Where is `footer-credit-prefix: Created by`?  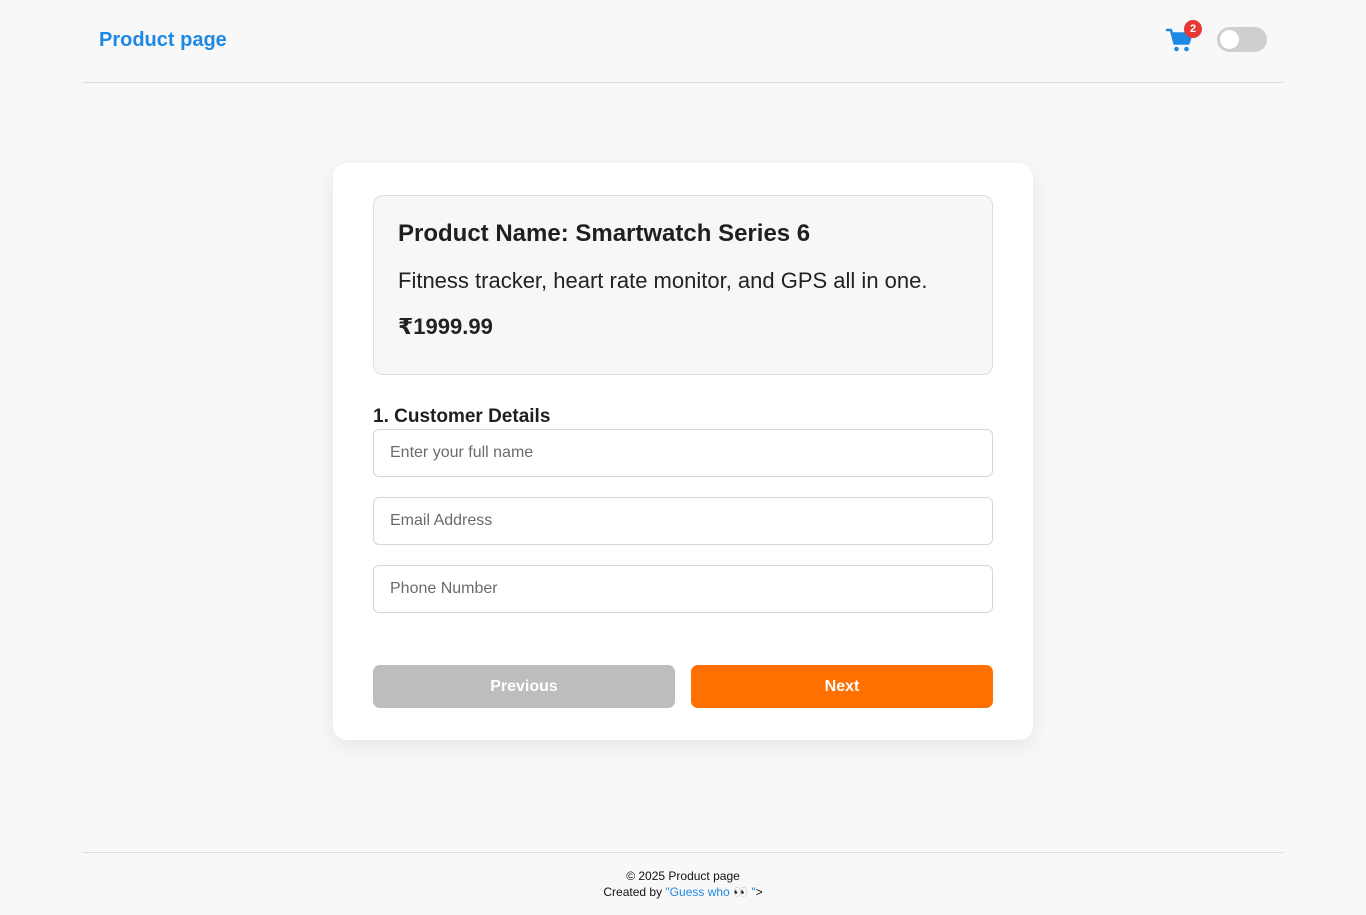
footer-credit-prefix: Created by is located at coordinates (634, 892).